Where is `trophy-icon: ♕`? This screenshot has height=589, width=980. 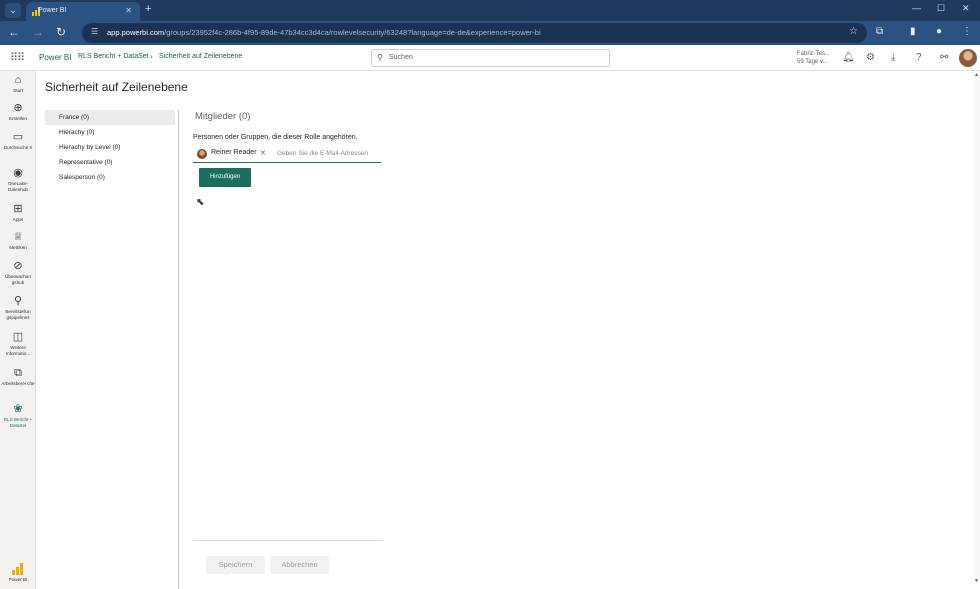
trophy-icon: ♕ is located at coordinates (18, 237).